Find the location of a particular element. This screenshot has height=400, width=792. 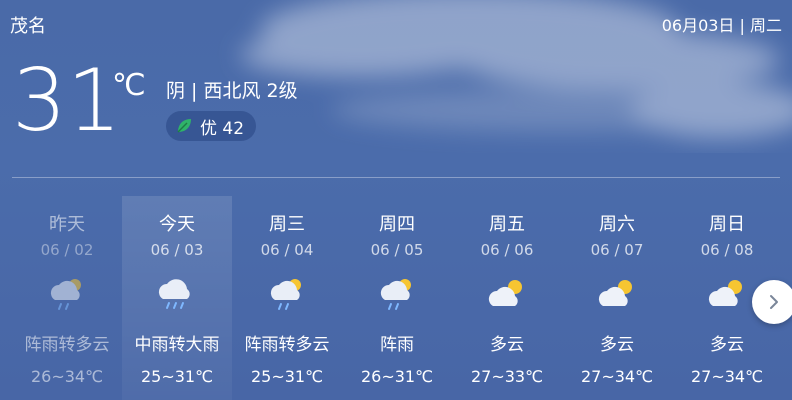

day-weather: 中雨转大雨 is located at coordinates (177, 345).